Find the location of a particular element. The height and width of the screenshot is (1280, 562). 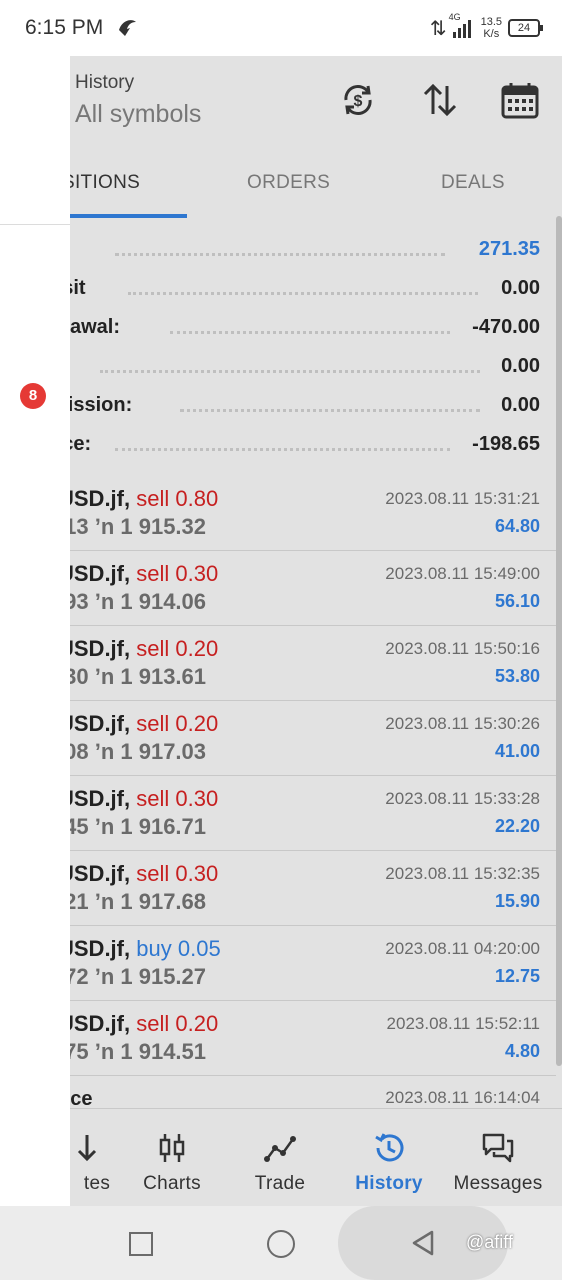

deal-profit: 41.00 is located at coordinates (517, 751).